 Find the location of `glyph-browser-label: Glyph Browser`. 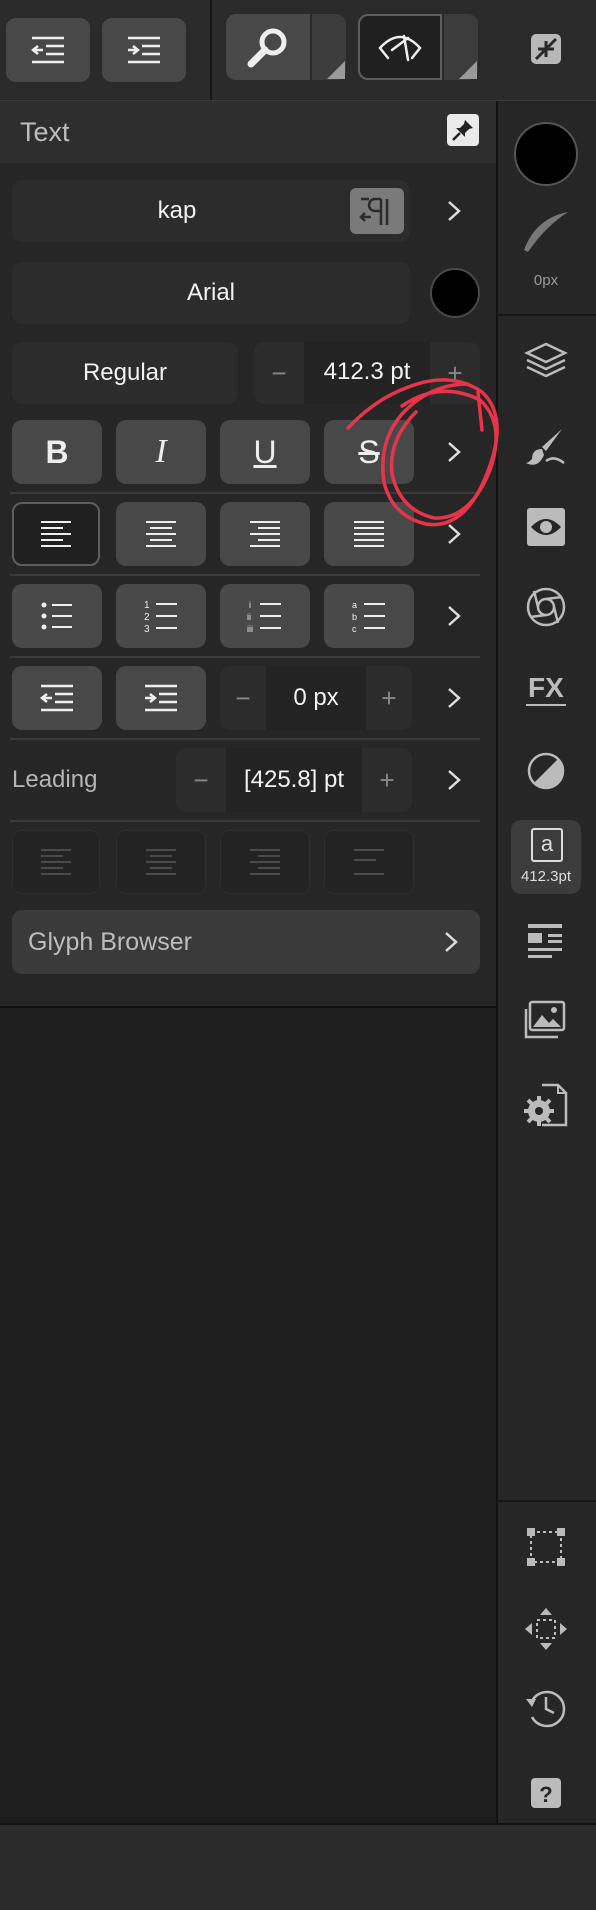

glyph-browser-label: Glyph Browser is located at coordinates (110, 941).